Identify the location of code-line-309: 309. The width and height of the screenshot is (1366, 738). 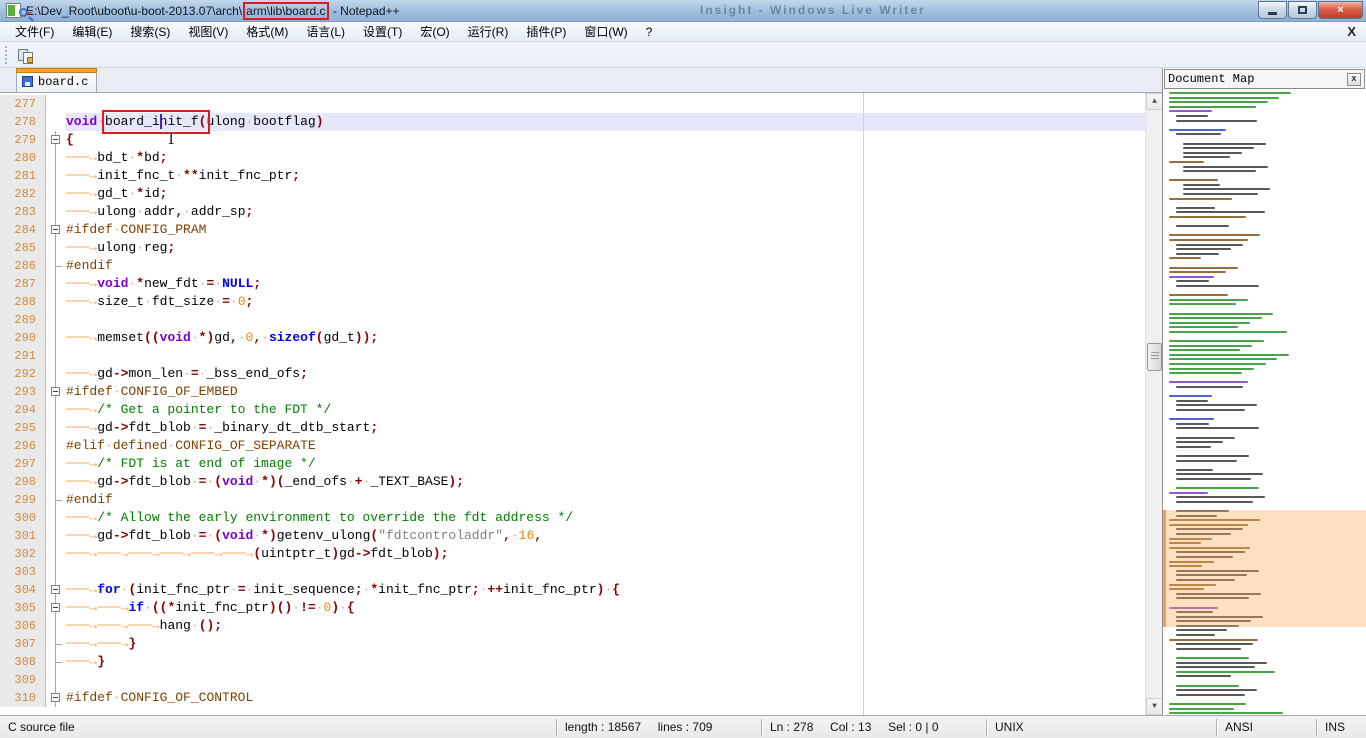
(572, 680).